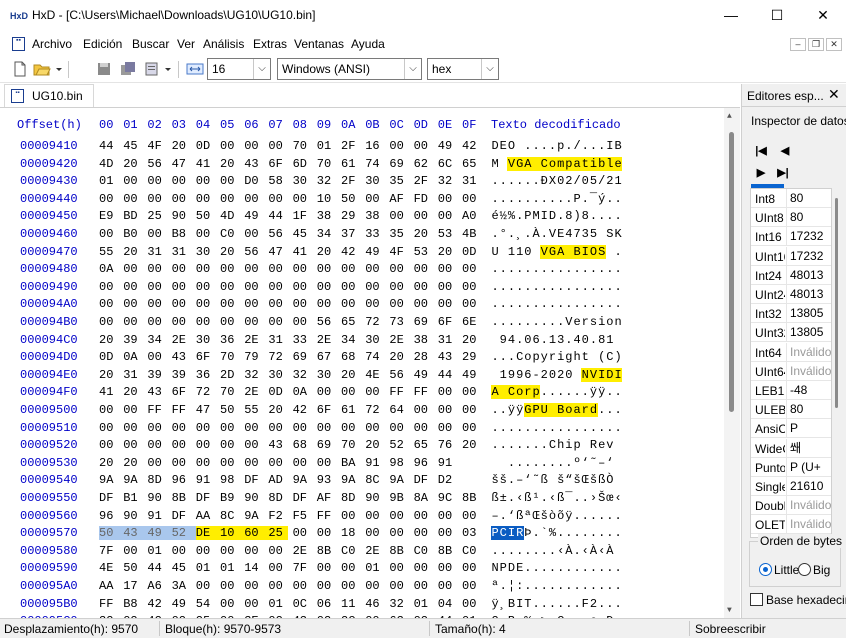  What do you see at coordinates (593, 322) in the screenshot?
I see `decoded-char: s` at bounding box center [593, 322].